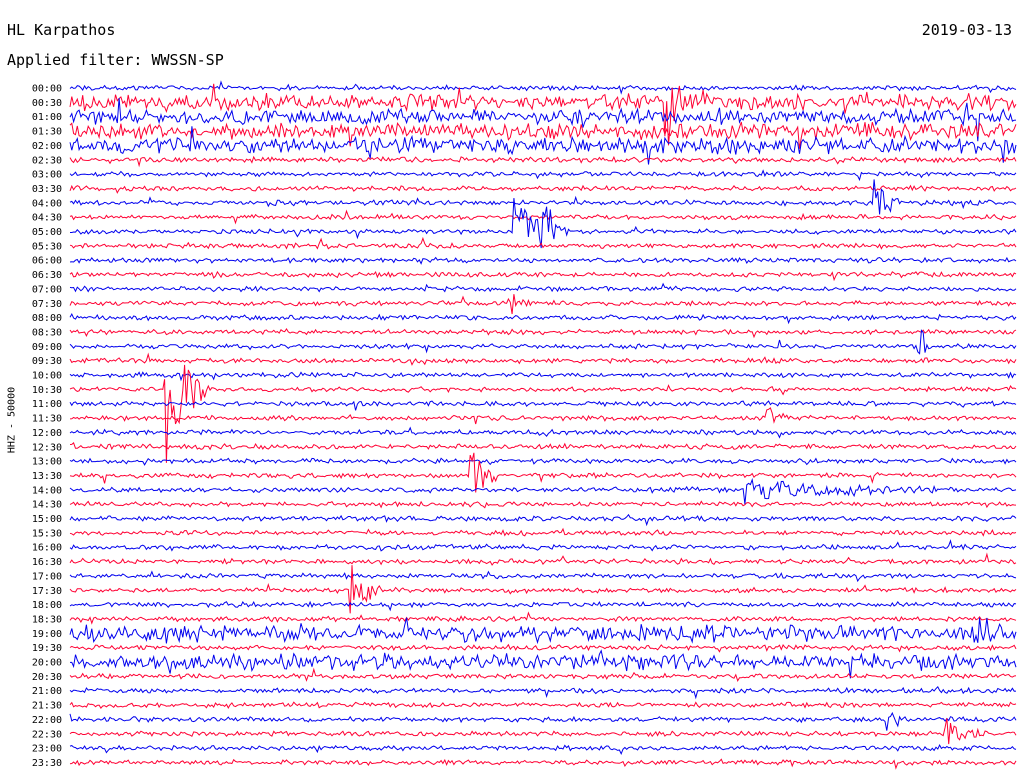  Describe the element at coordinates (47, 490) in the screenshot. I see `row-time-label: 14:00` at that location.